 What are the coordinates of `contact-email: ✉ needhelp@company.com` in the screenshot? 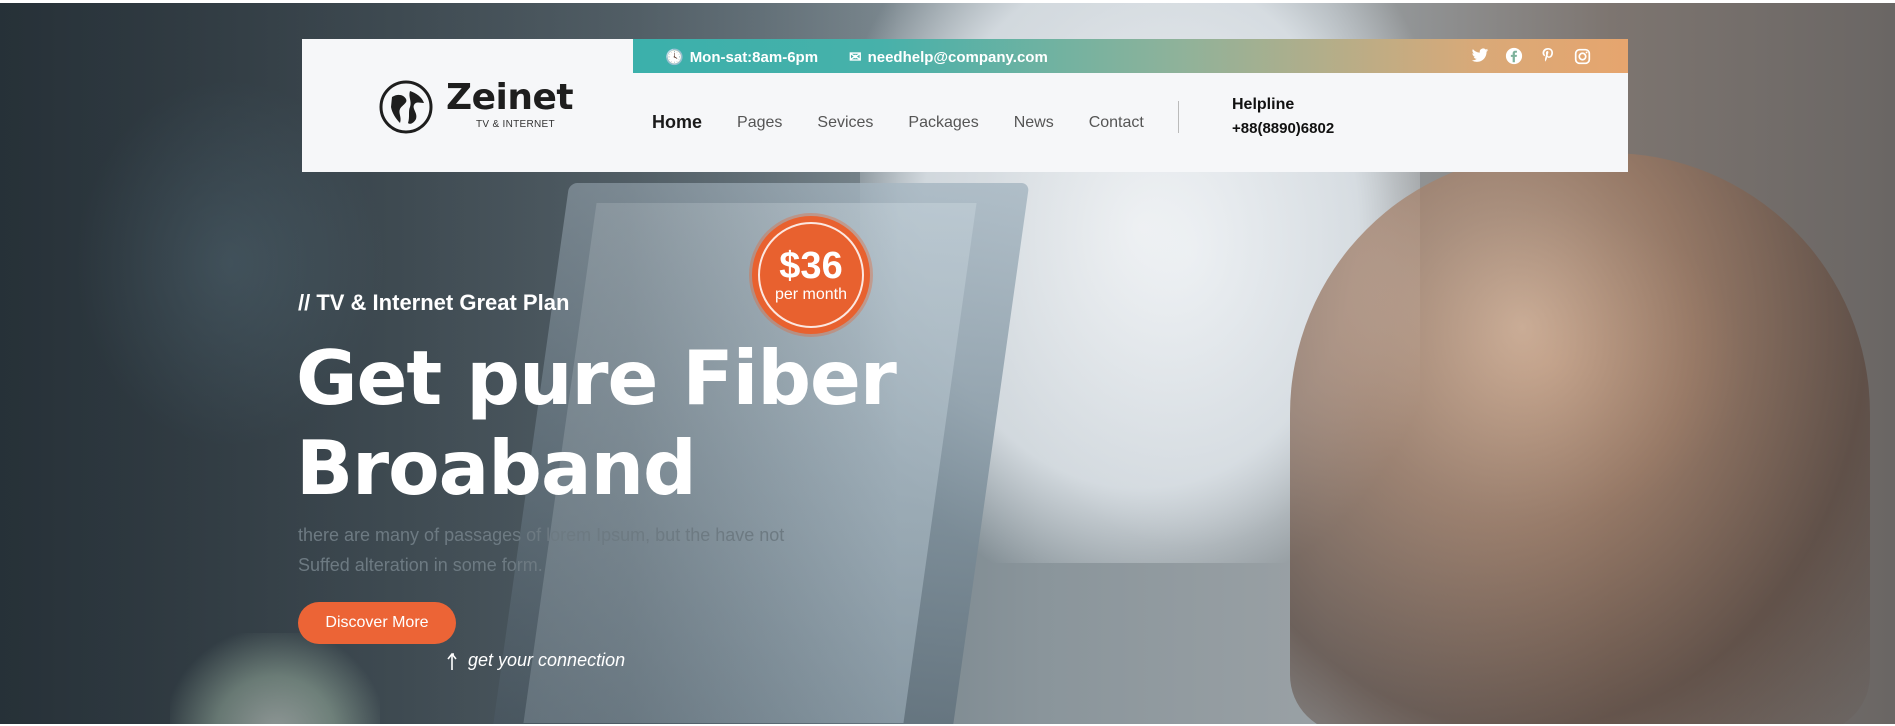 It's located at (948, 57).